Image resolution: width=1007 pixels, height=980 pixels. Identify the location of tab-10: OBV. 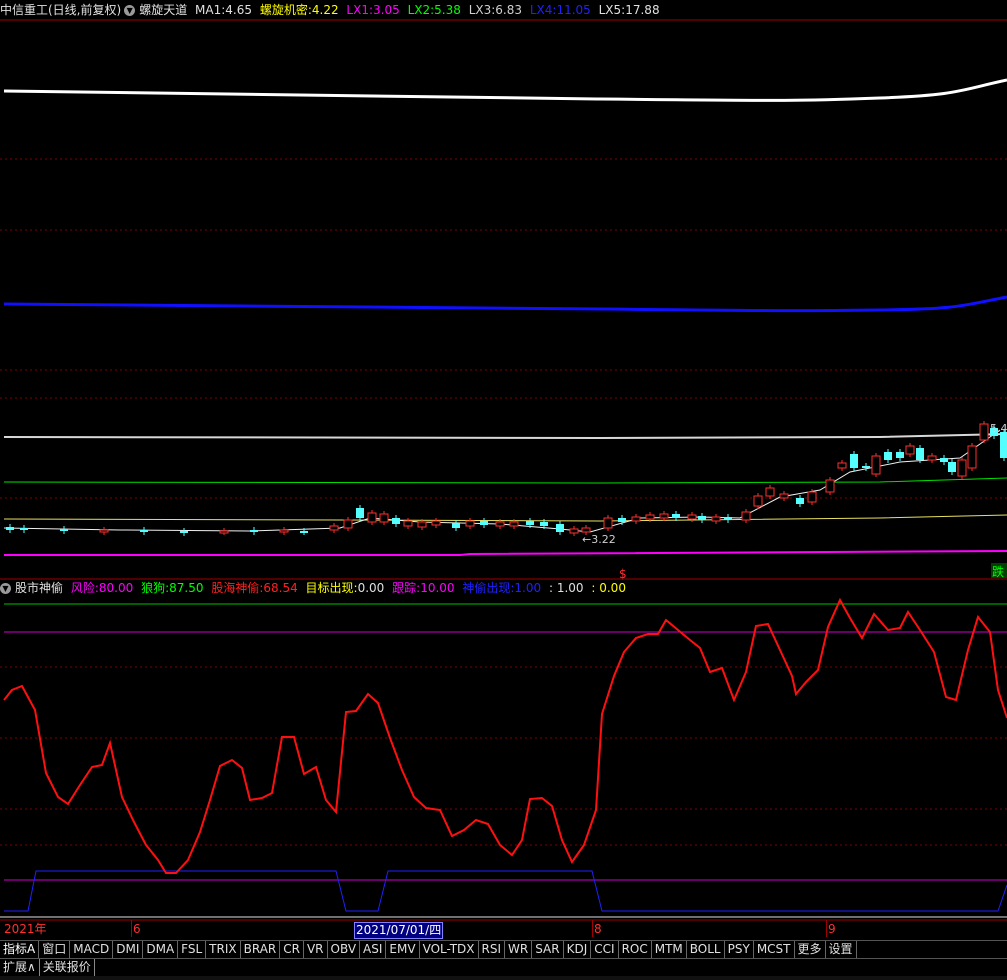
(344, 949).